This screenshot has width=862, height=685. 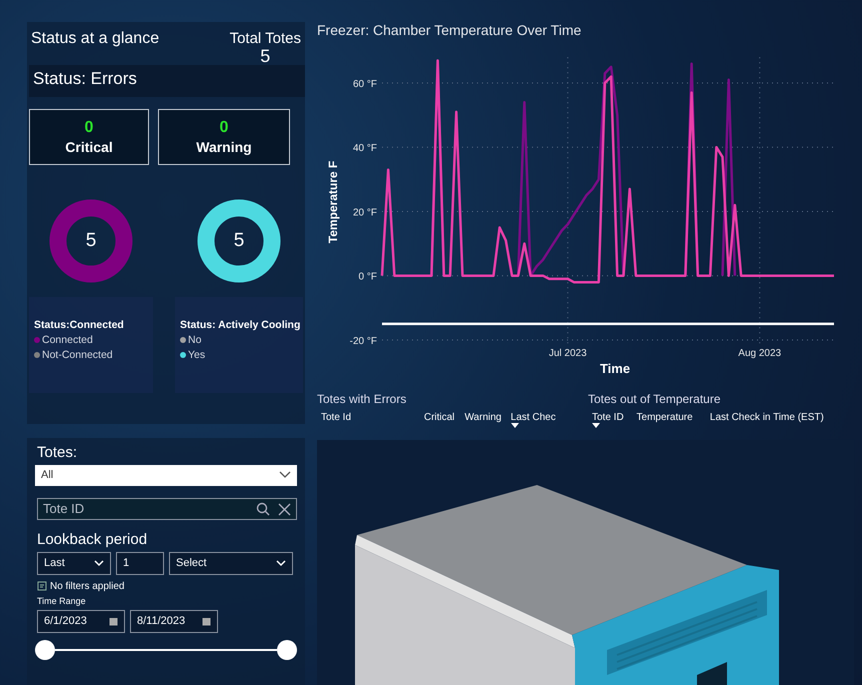 What do you see at coordinates (483, 417) in the screenshot?
I see `column-header: Warning` at bounding box center [483, 417].